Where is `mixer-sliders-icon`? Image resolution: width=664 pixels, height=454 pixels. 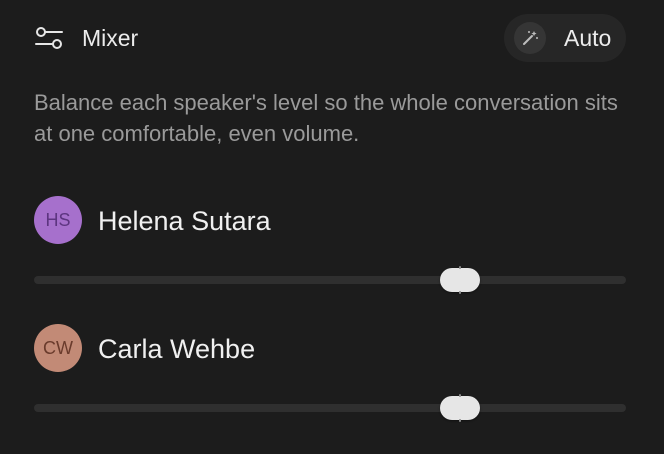 mixer-sliders-icon is located at coordinates (49, 38).